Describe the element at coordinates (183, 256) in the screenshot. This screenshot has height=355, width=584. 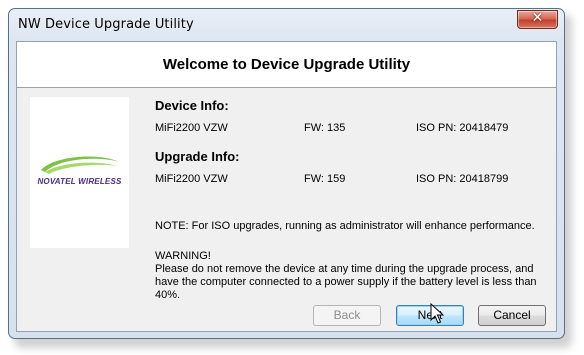
I see `warning-title: WARNING!` at that location.